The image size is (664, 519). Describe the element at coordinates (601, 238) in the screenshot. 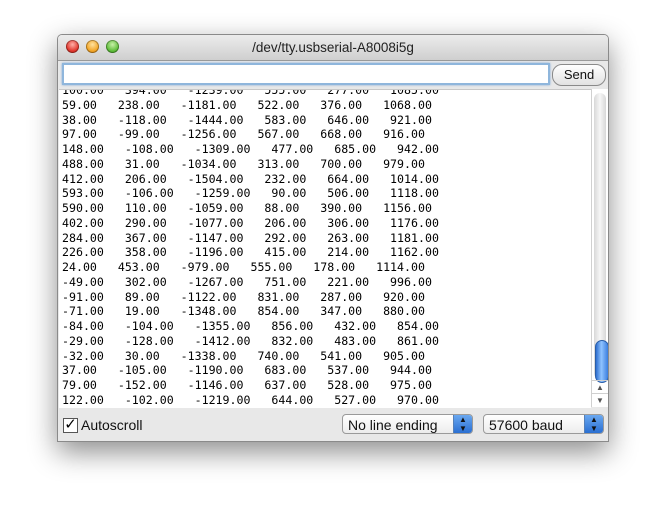

I see `scrollbar-track` at that location.